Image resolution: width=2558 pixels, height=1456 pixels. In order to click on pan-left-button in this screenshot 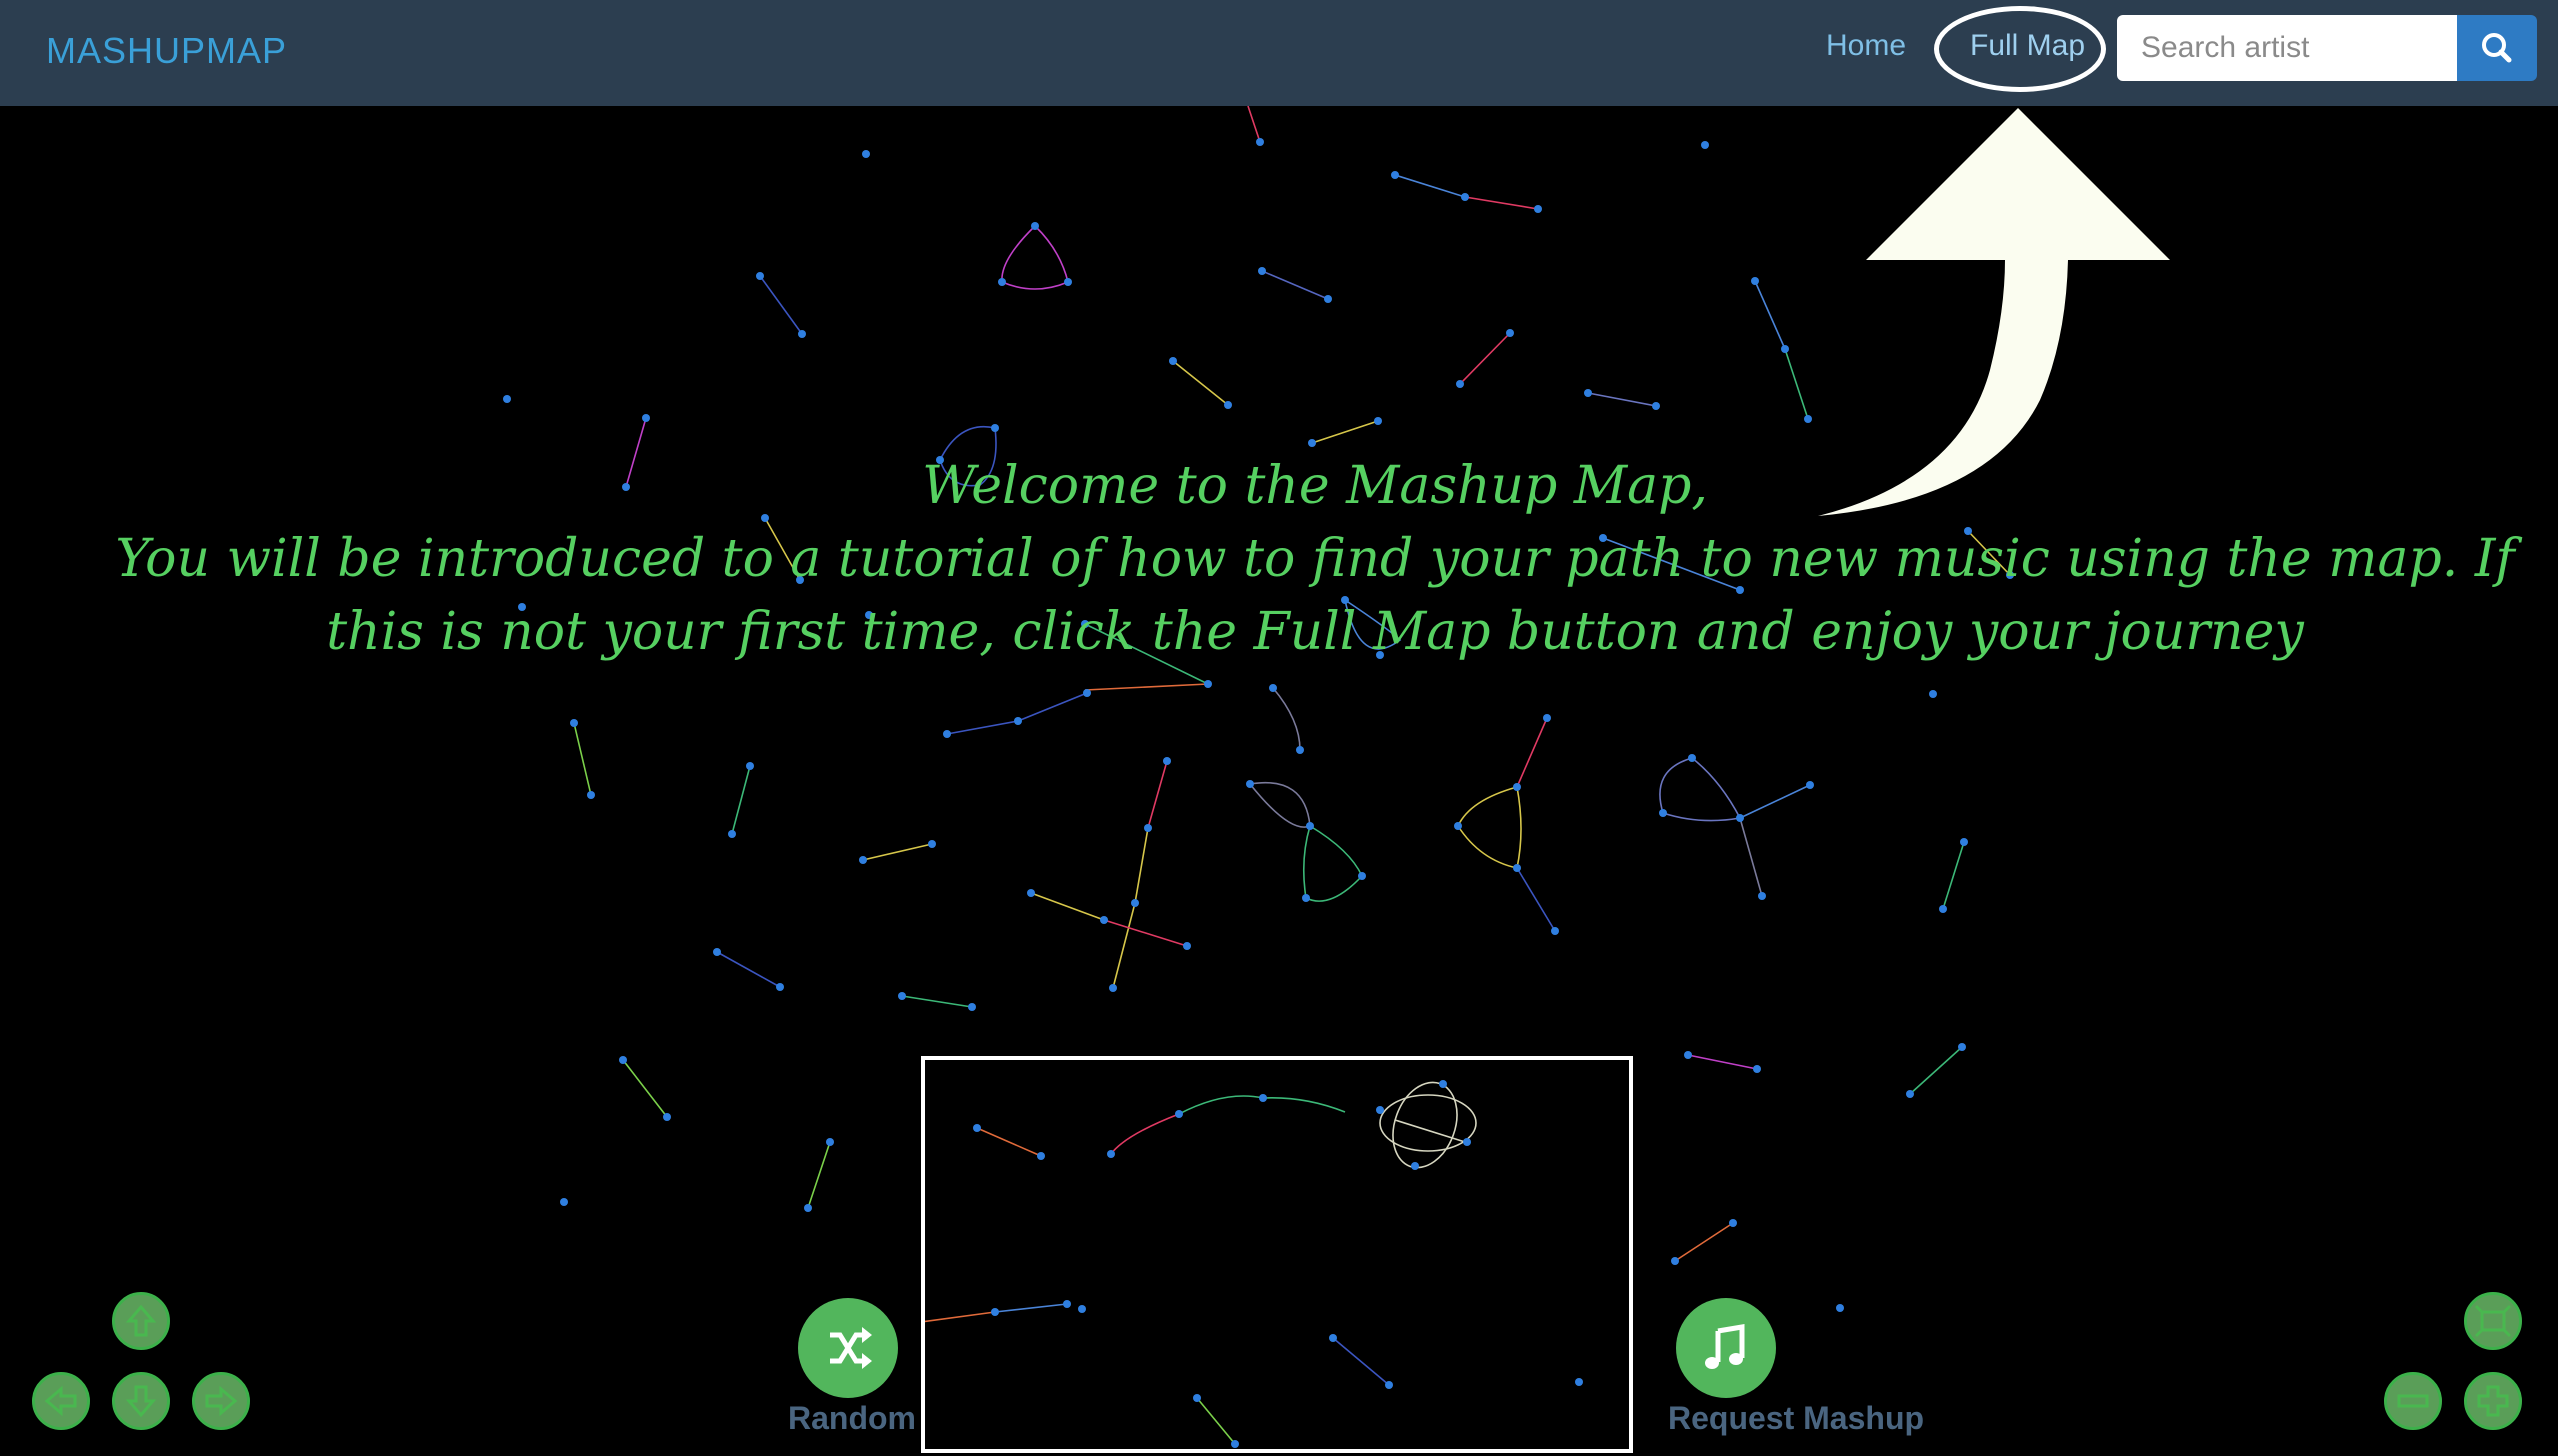, I will do `click(61, 1401)`.